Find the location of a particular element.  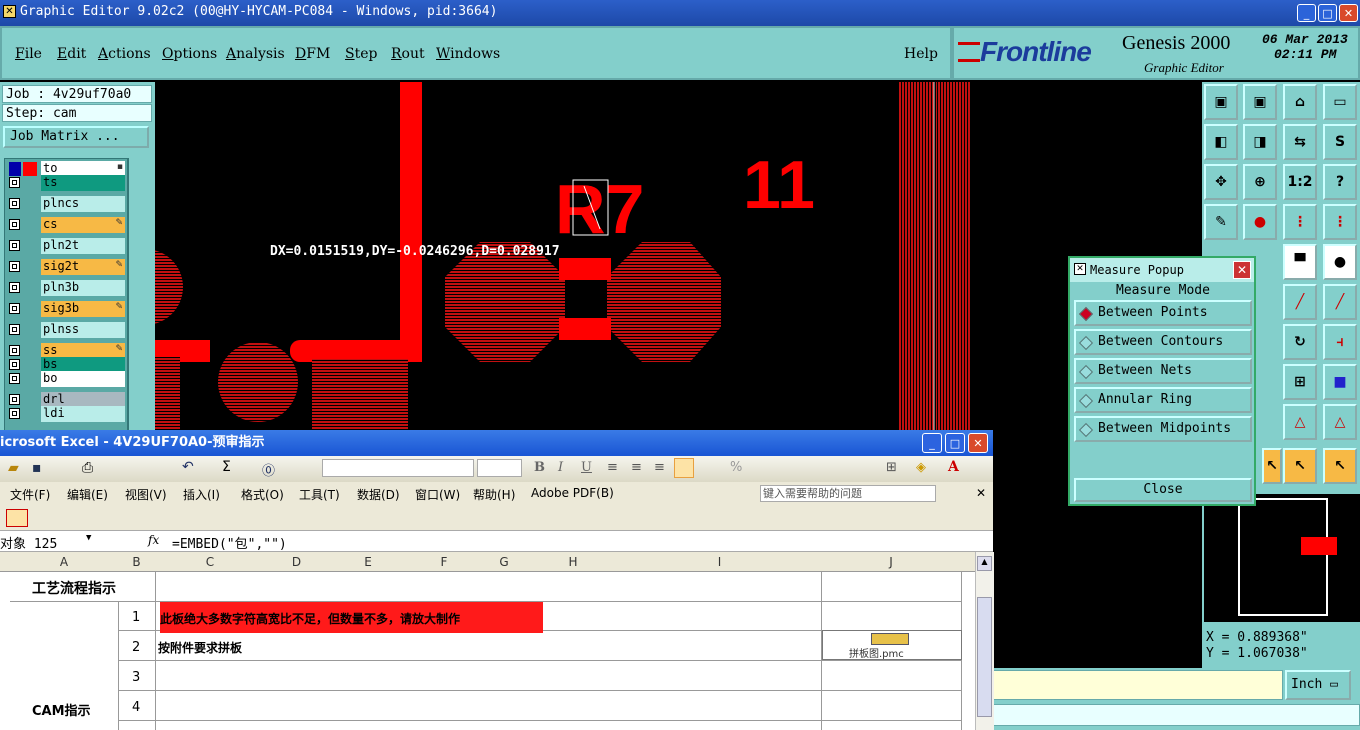

excel-maximize-button: □ is located at coordinates (955, 443).